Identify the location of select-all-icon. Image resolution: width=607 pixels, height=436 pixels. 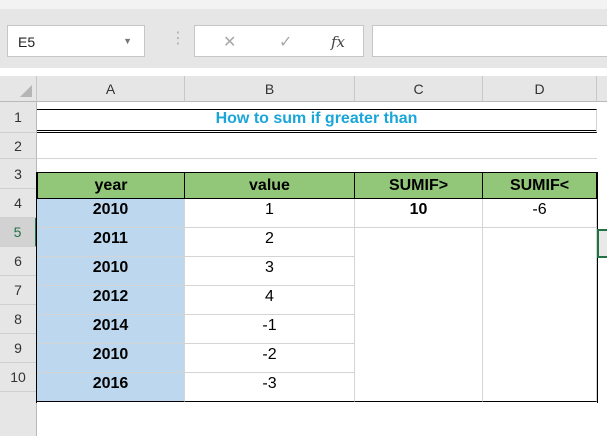
(26, 91).